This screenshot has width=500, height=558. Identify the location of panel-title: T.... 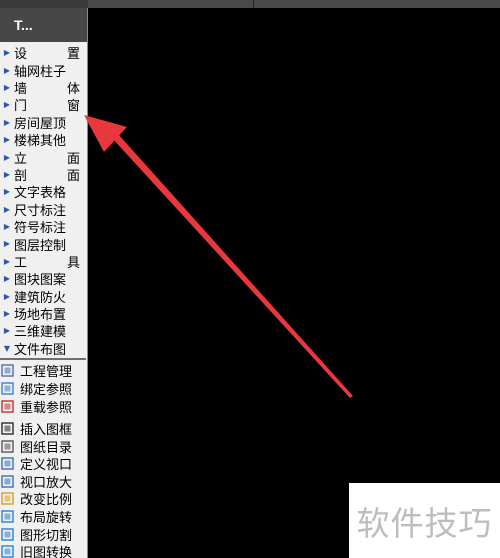
(43, 25).